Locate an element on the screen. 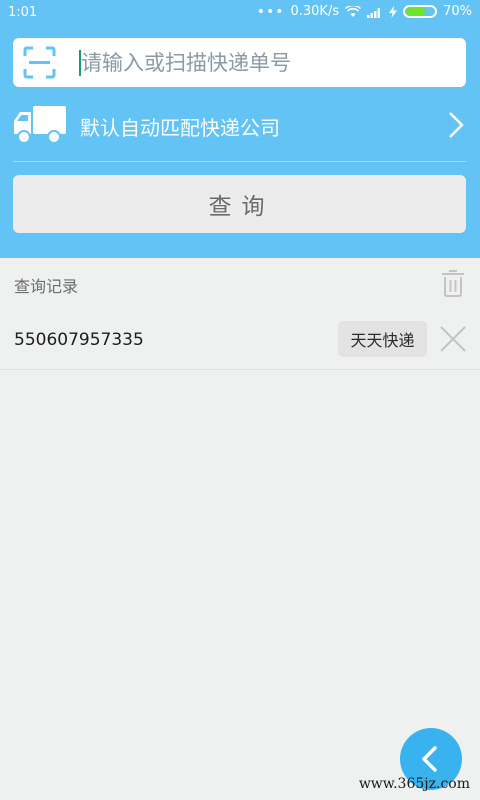  courier-company-selector: 默认自动匹配快递公司 is located at coordinates (240, 126).